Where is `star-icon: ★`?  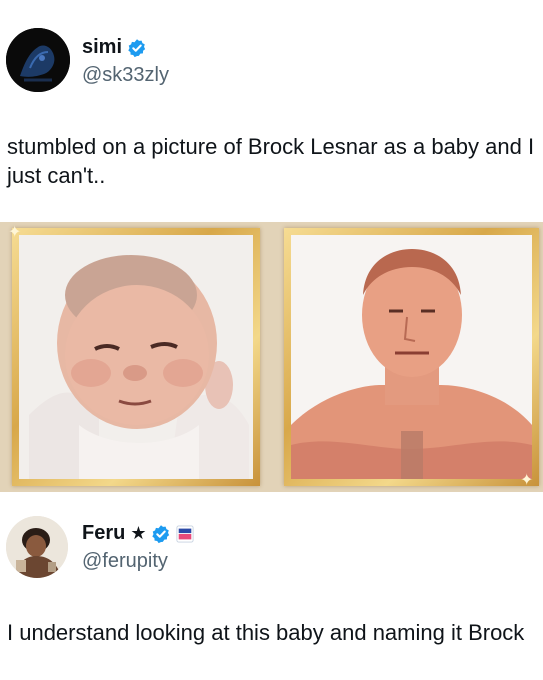
star-icon: ★ is located at coordinates (138, 533).